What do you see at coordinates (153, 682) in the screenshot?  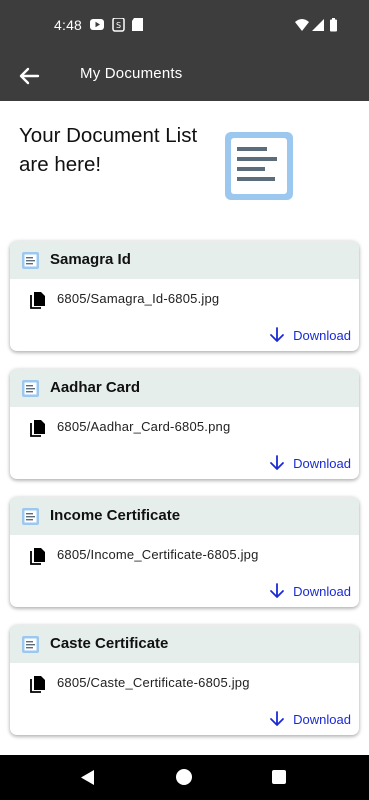 I see `file-name: 6805/Caste_Certificate-6805.jpg` at bounding box center [153, 682].